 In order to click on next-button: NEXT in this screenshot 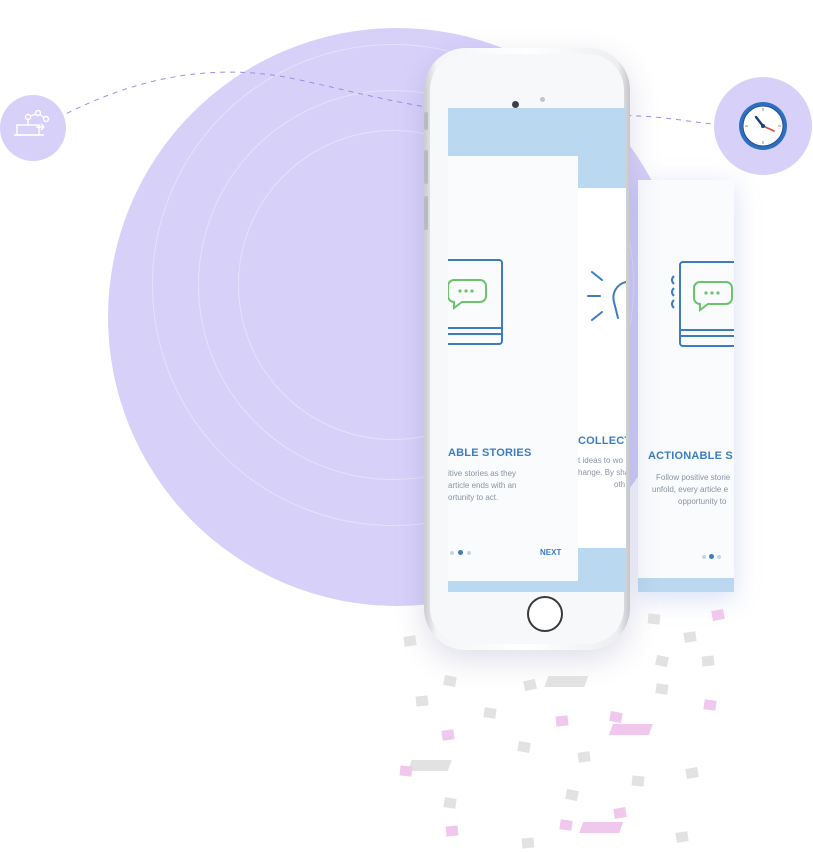, I will do `click(550, 552)`.